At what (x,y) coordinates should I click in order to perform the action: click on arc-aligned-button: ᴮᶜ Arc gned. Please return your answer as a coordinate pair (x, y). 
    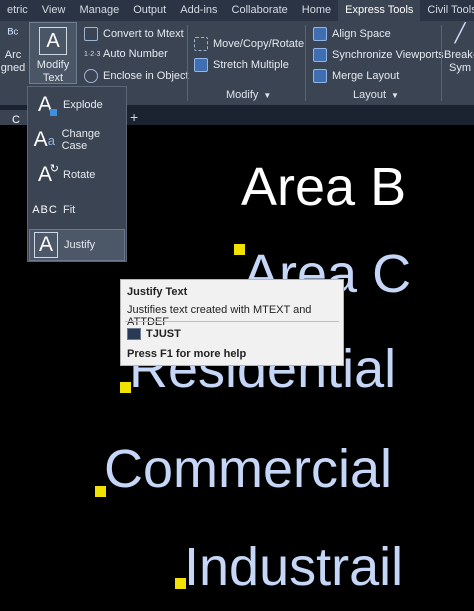
    Looking at the image, I should click on (13, 50).